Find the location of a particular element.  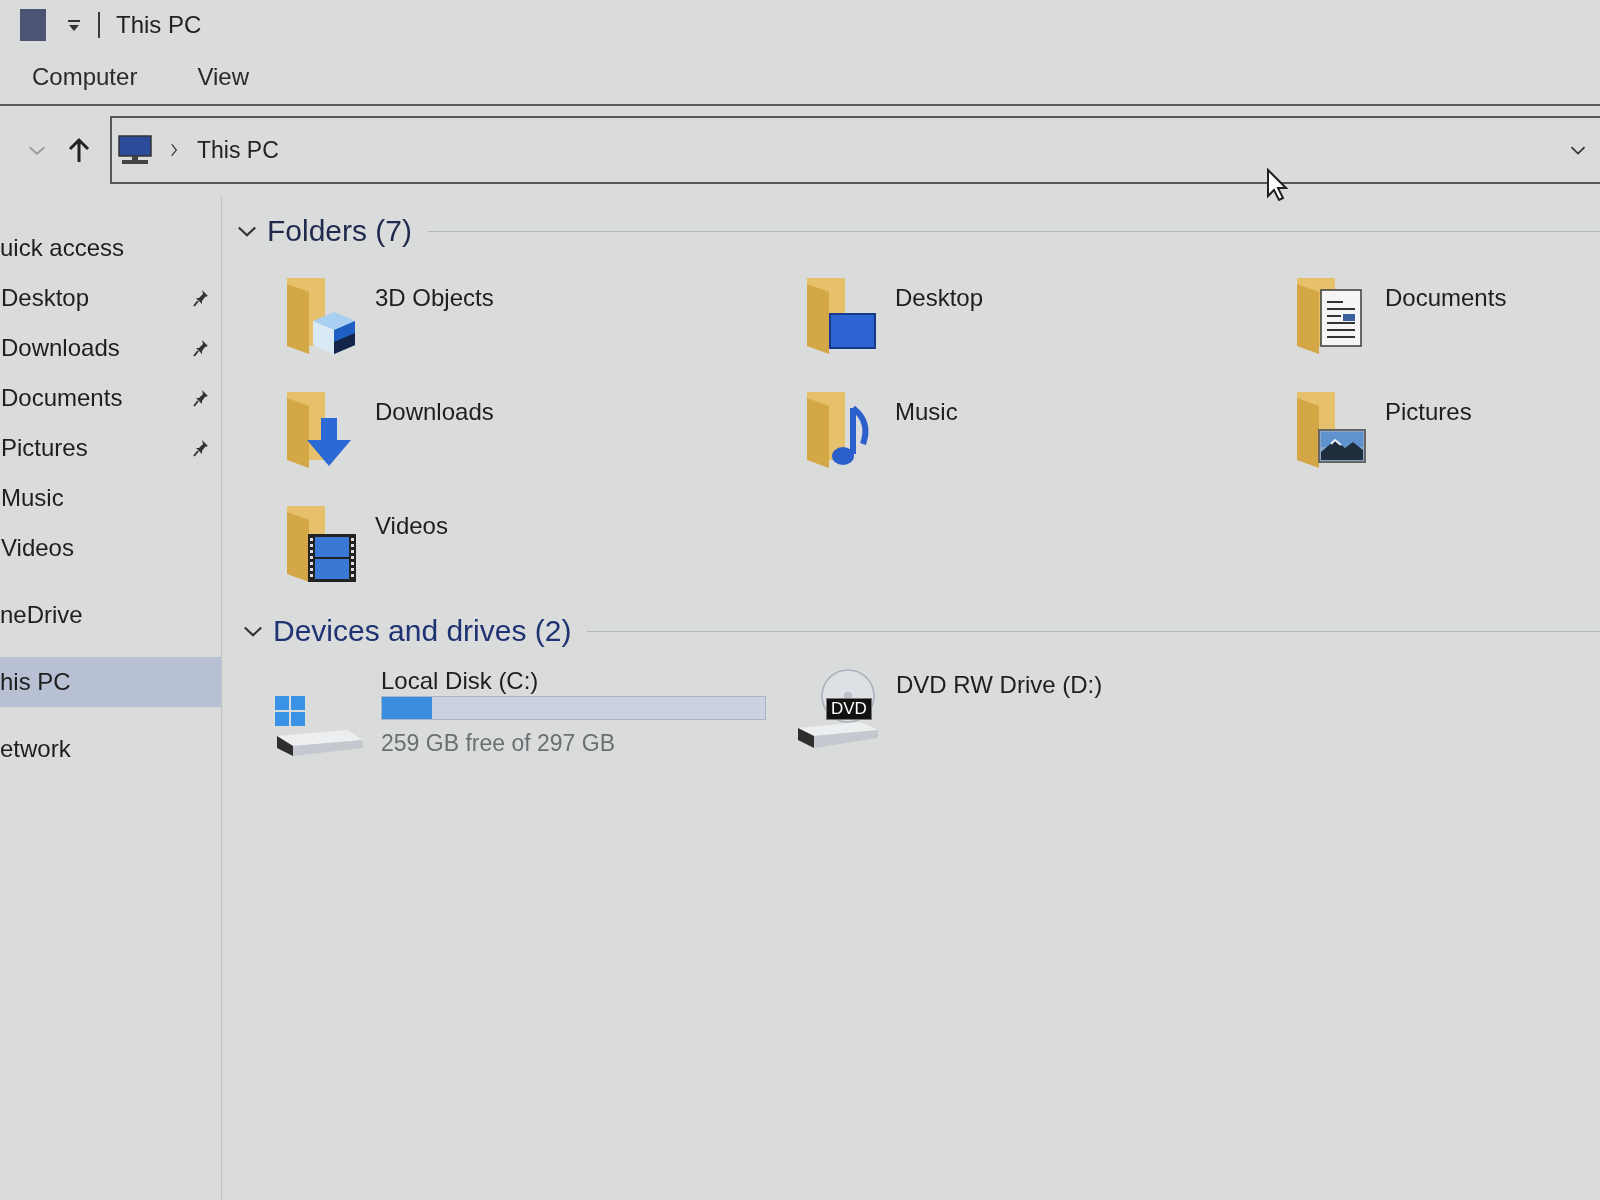

group-heading: Devices and drives (2) is located at coordinates (422, 631).